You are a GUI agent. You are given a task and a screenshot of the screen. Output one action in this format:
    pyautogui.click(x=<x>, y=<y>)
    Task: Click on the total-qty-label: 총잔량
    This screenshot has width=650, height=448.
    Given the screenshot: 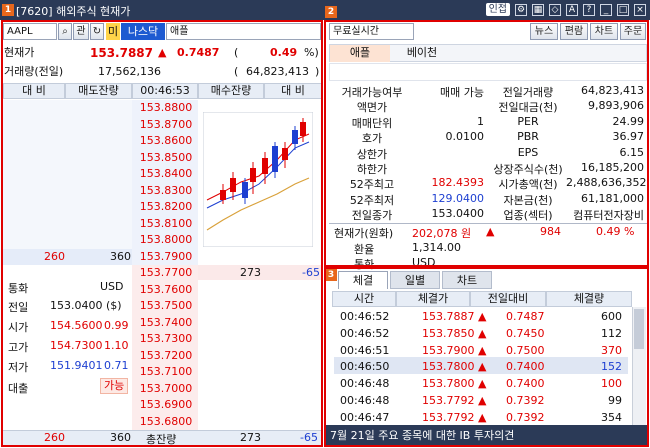 What is the action you would take?
    pyautogui.click(x=161, y=439)
    